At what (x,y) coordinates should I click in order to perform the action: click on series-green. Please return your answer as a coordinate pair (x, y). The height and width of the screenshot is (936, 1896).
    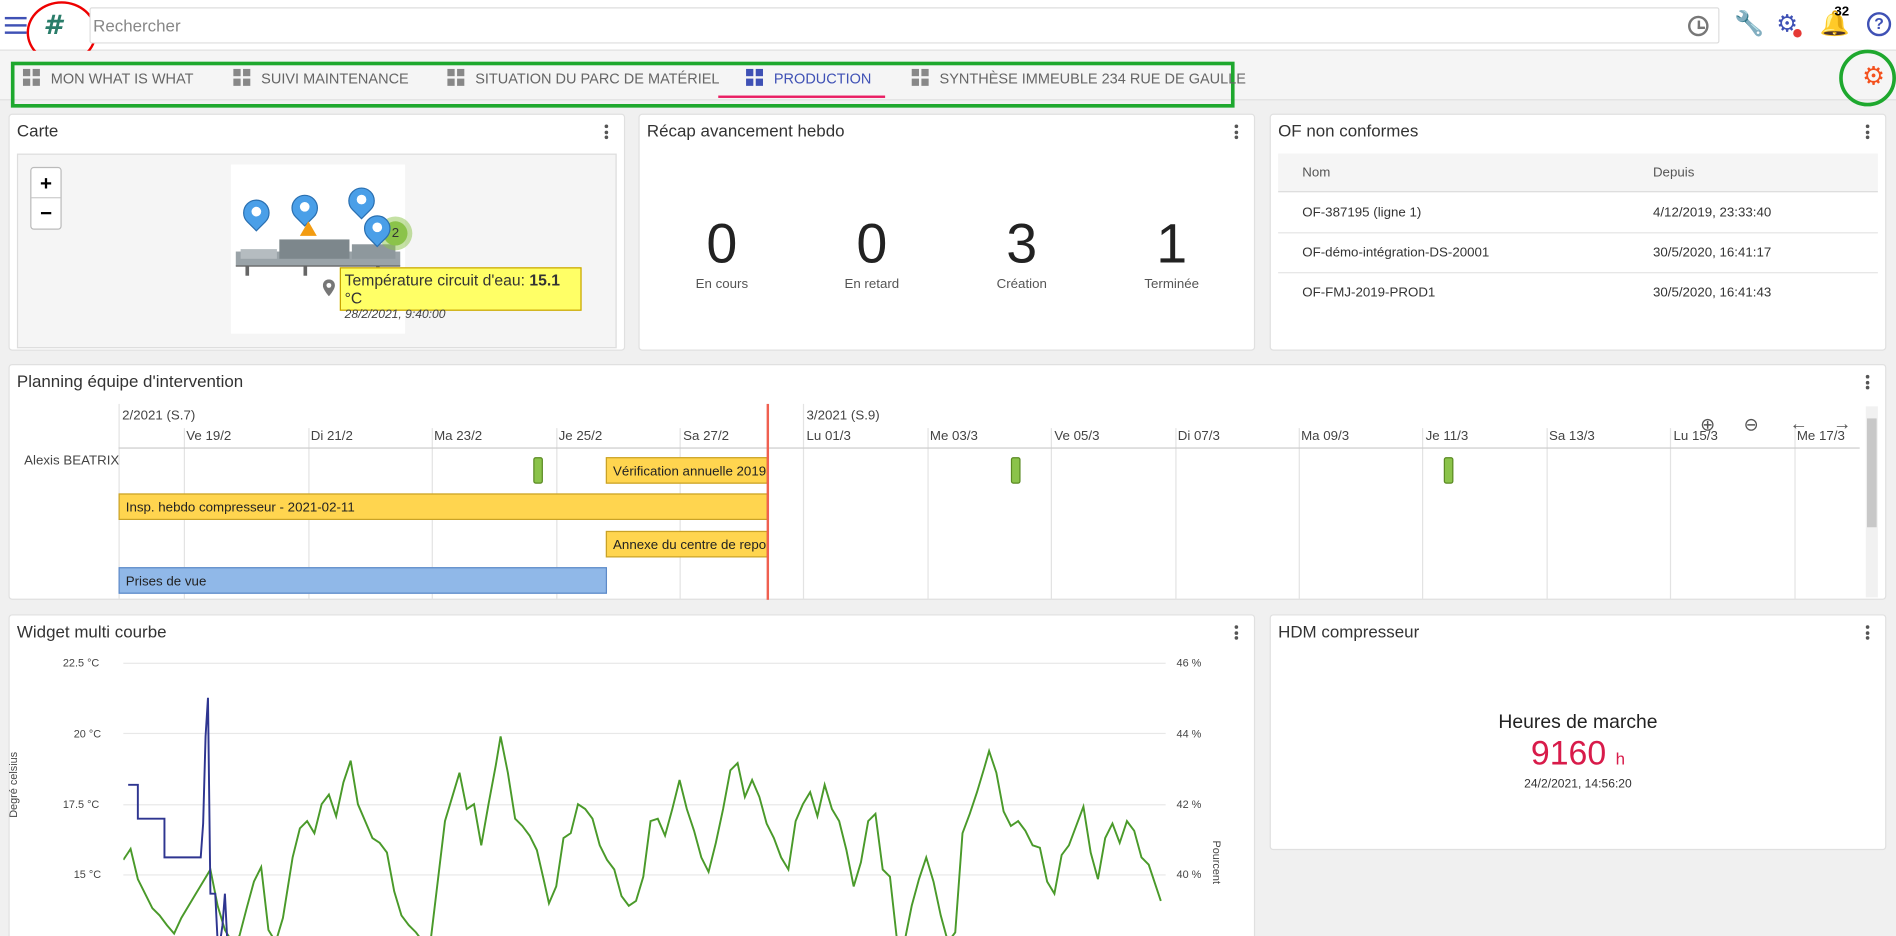
    Looking at the image, I should click on (642, 836).